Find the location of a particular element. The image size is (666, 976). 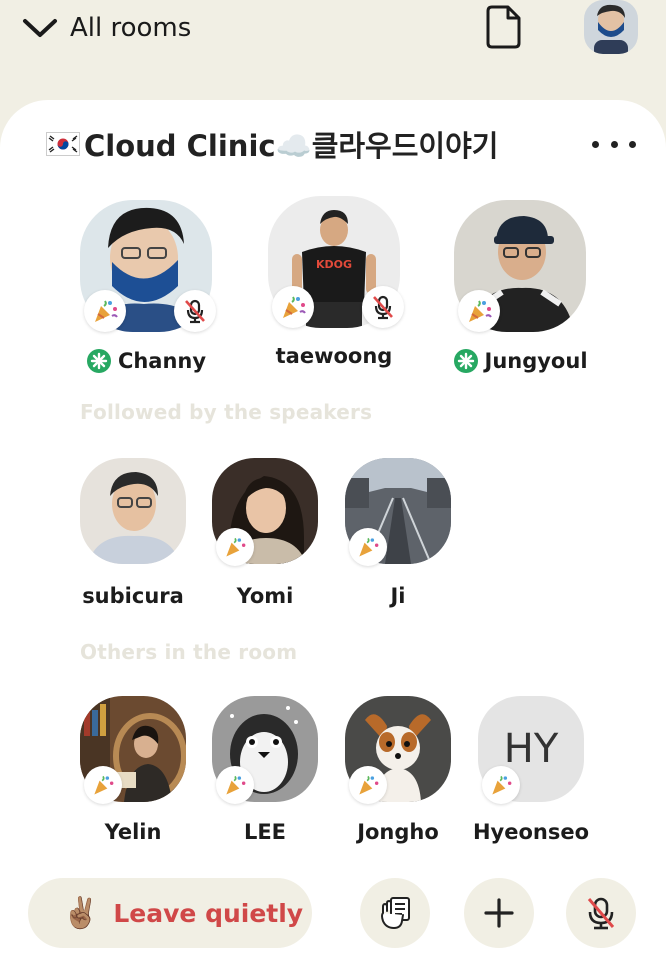

leave-quietly-button: ✌🏽 Leave quietly is located at coordinates (170, 913).